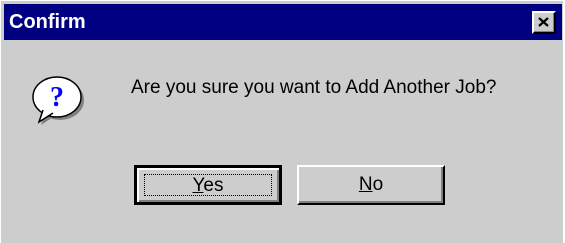 This screenshot has height=243, width=565. Describe the element at coordinates (378, 184) in the screenshot. I see `no-label-rest: o` at that location.